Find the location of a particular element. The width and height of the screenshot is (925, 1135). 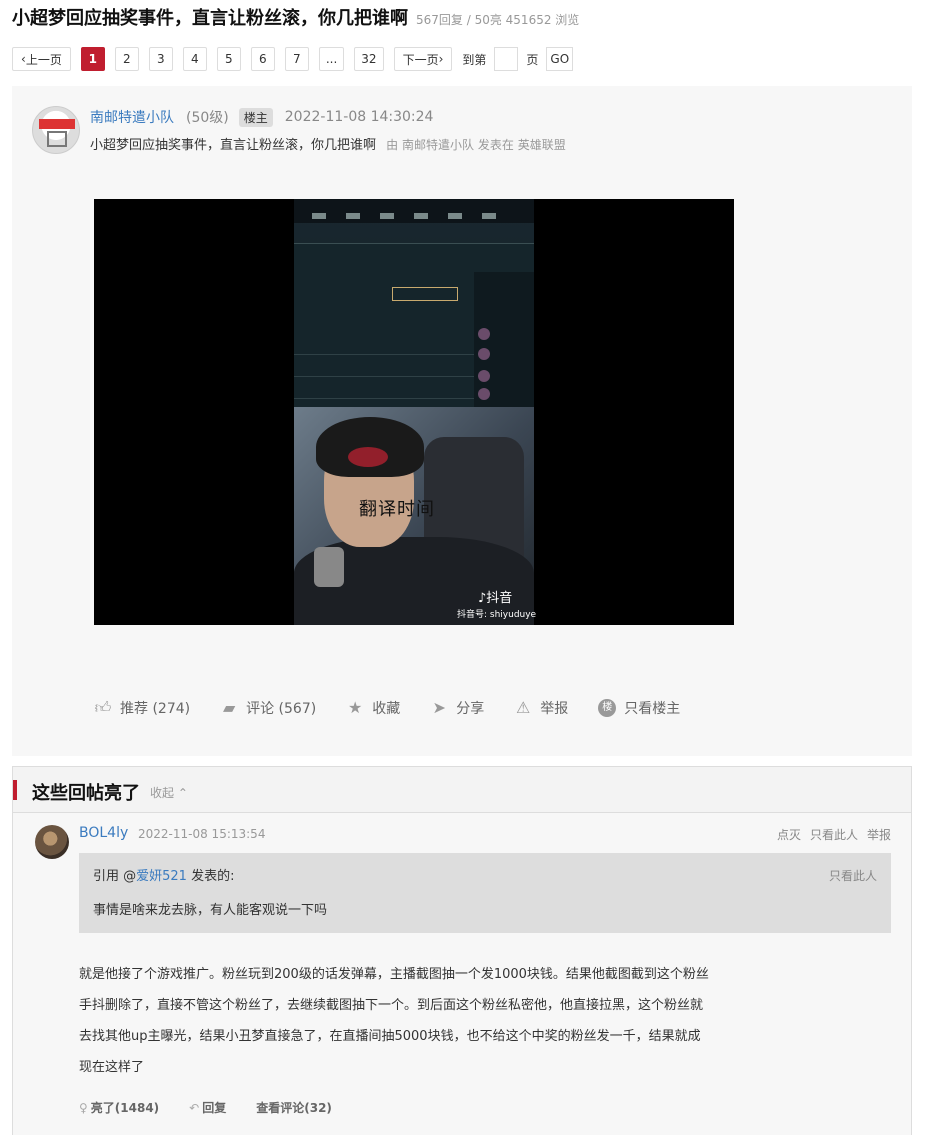

collapse-button: 收起 ⌃ is located at coordinates (169, 792).